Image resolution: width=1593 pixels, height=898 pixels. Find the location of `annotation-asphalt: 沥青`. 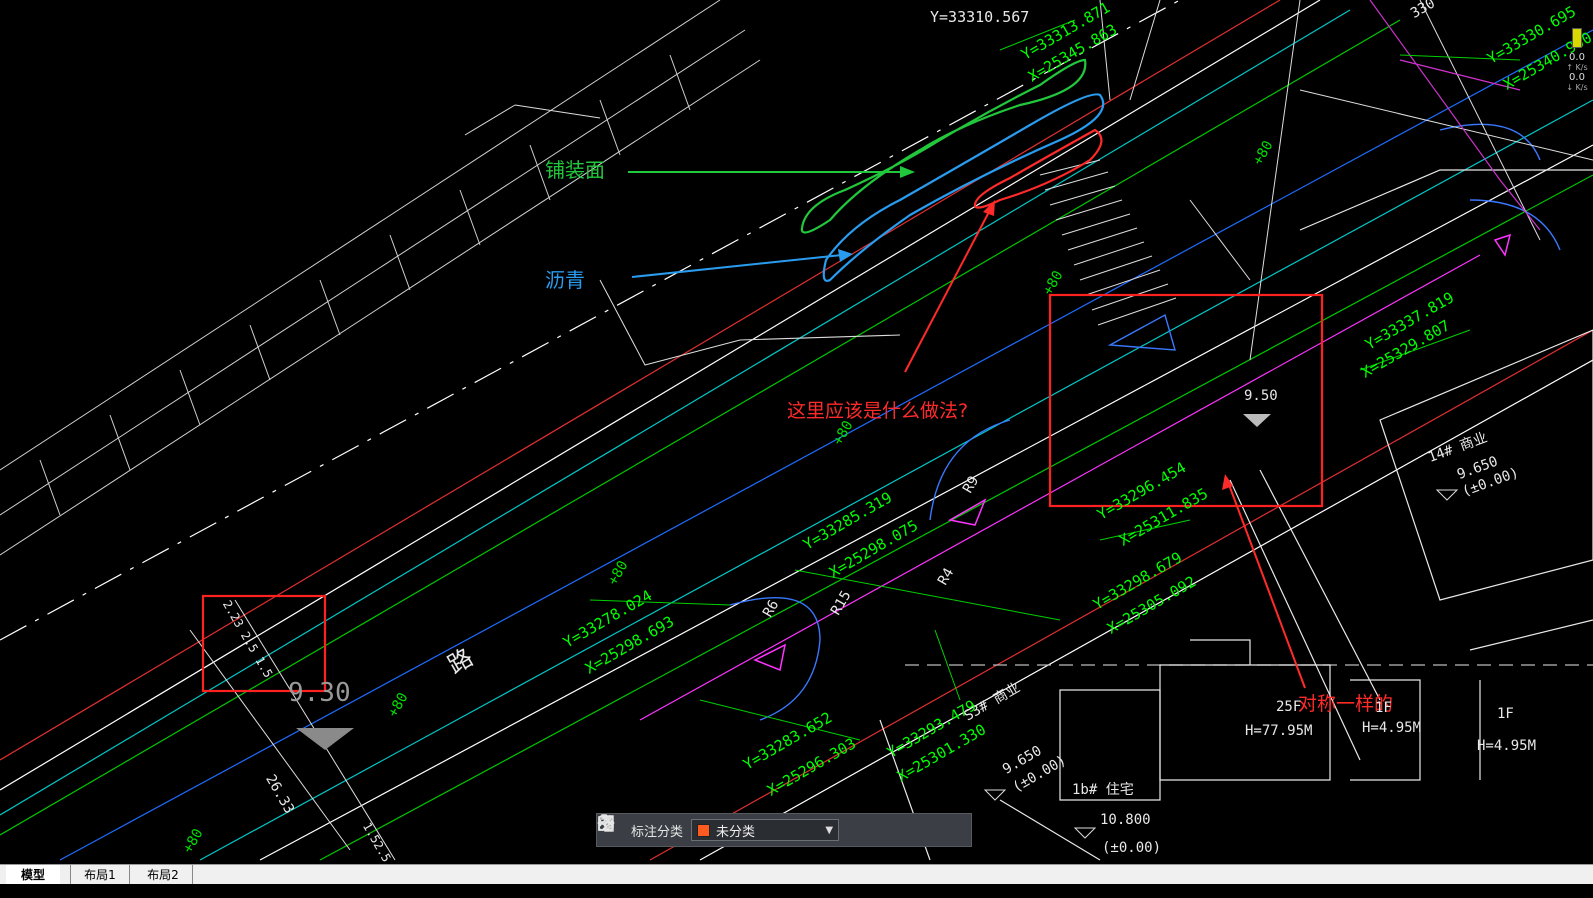

annotation-asphalt: 沥青 is located at coordinates (565, 280).